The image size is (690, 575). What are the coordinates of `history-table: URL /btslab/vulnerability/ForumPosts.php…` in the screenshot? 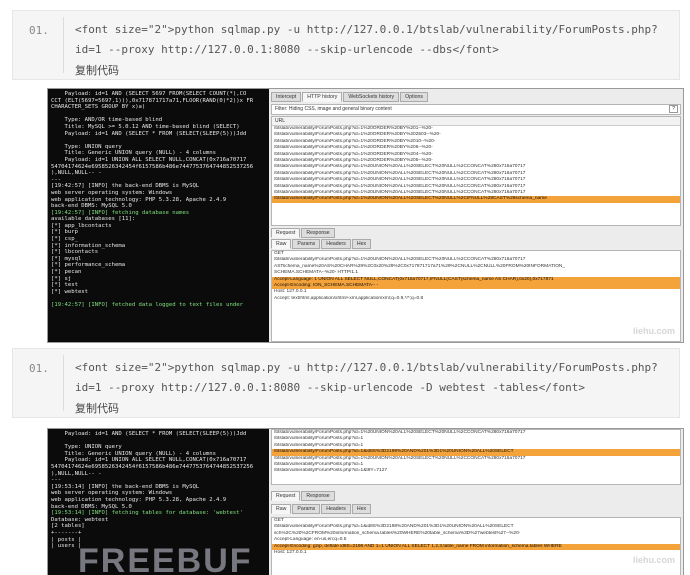 It's located at (476, 171).